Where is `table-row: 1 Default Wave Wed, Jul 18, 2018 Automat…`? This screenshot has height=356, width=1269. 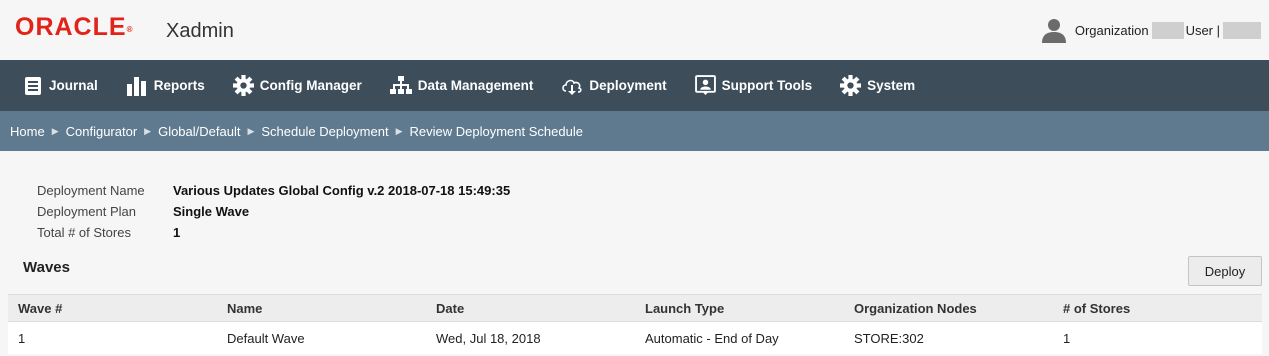 table-row: 1 Default Wave Wed, Jul 18, 2018 Automat… is located at coordinates (635, 338).